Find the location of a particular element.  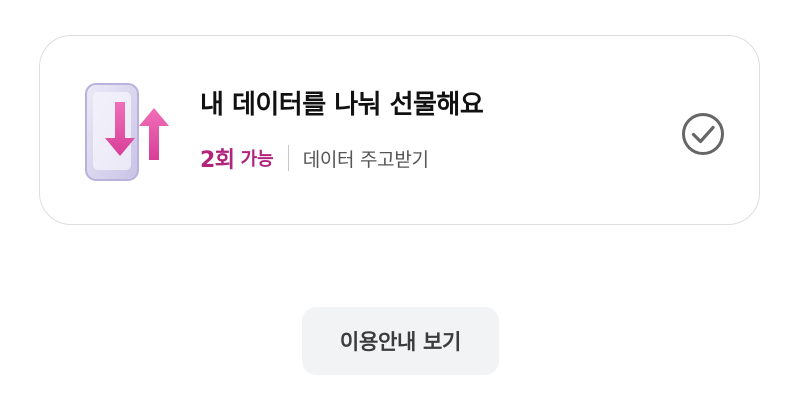

card-description: 데이터 주고받기 is located at coordinates (365, 159).